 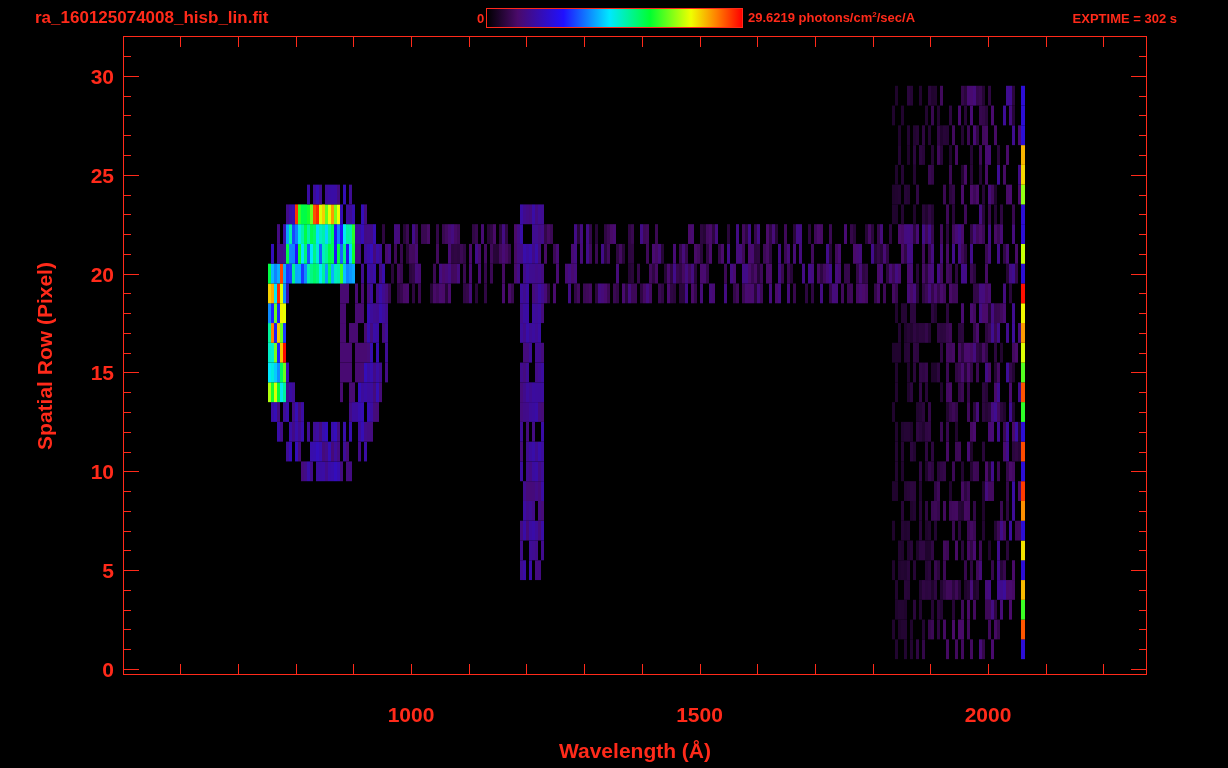 I want to click on colorbar-min-label: 0, so click(x=481, y=18).